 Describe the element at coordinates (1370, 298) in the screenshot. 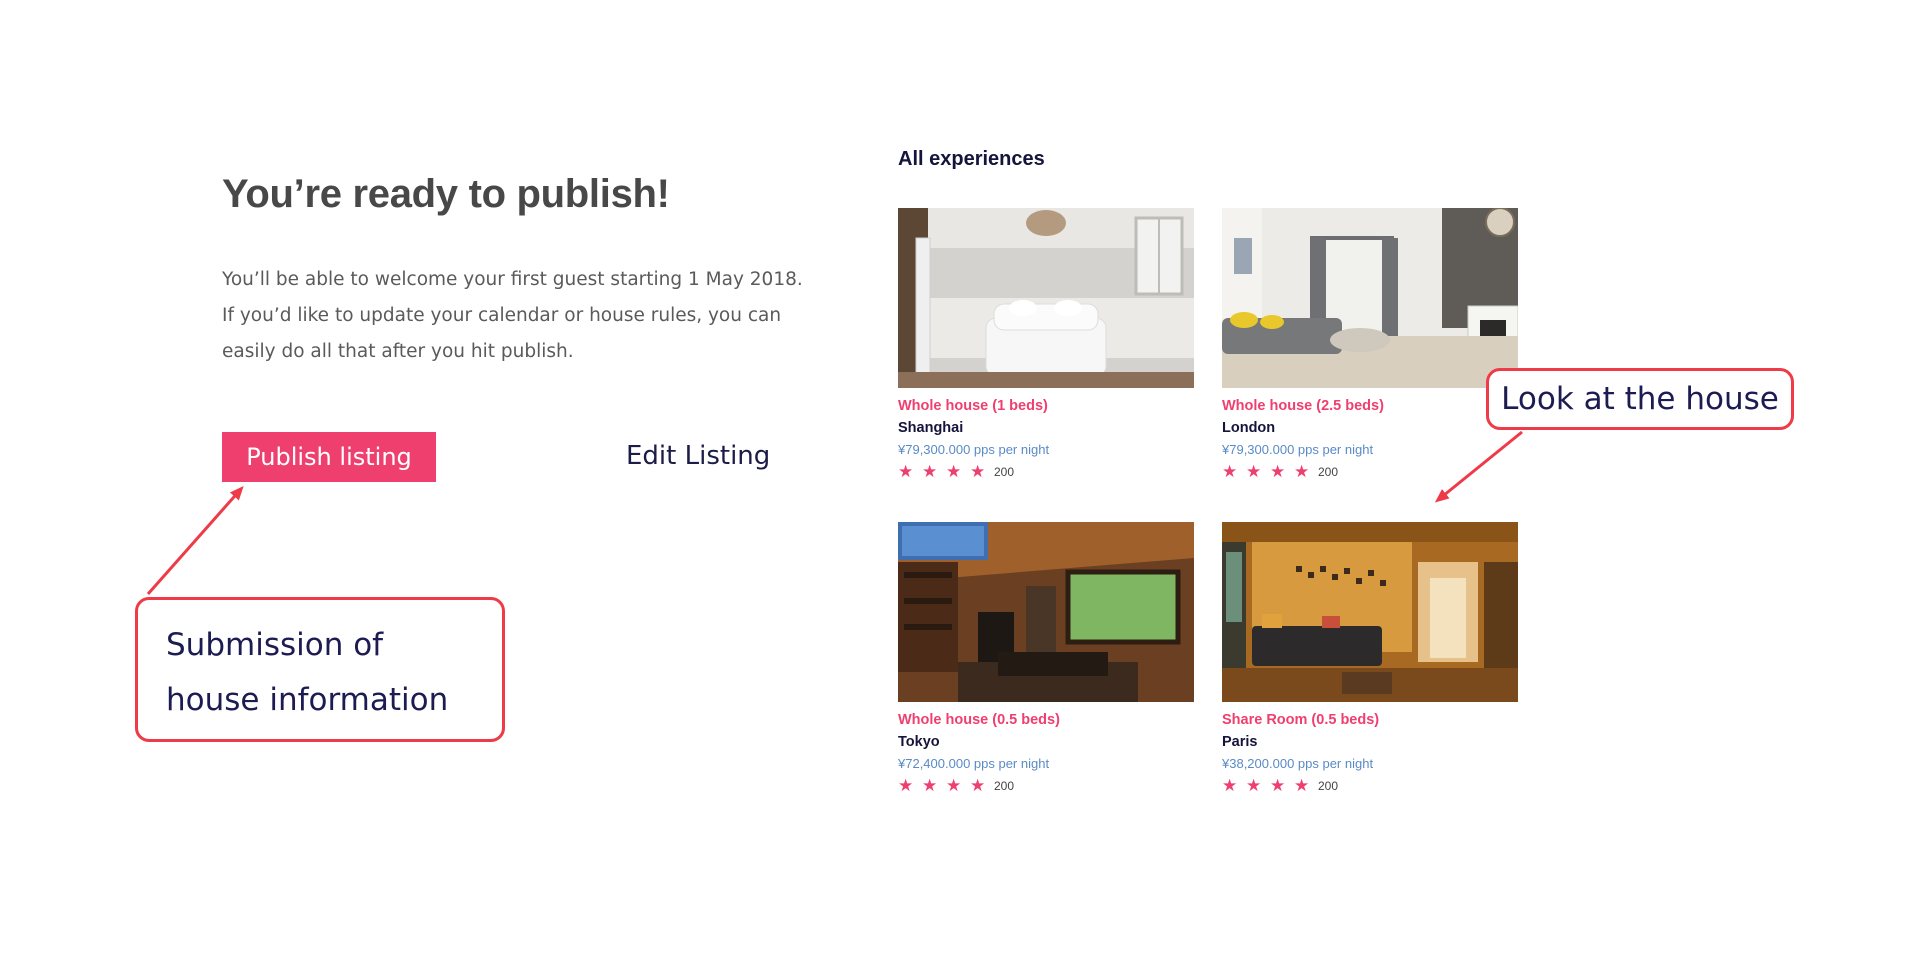

I see `listing-photo-london` at that location.